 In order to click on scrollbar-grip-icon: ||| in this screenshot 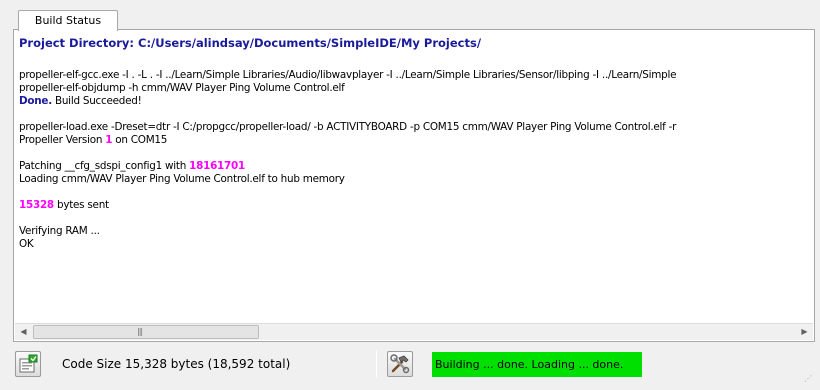, I will do `click(140, 331)`.